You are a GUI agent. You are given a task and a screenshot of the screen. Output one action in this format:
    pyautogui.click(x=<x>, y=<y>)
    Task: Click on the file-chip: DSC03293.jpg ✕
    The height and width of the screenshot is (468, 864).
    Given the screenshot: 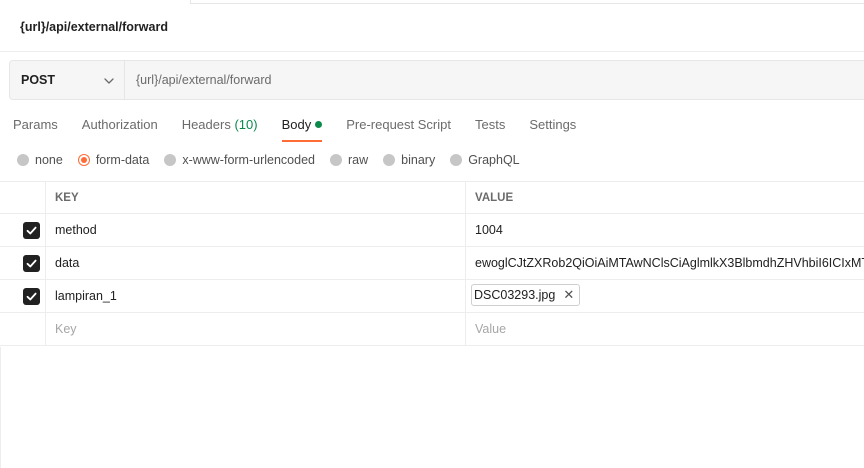 What is the action you would take?
    pyautogui.click(x=526, y=295)
    